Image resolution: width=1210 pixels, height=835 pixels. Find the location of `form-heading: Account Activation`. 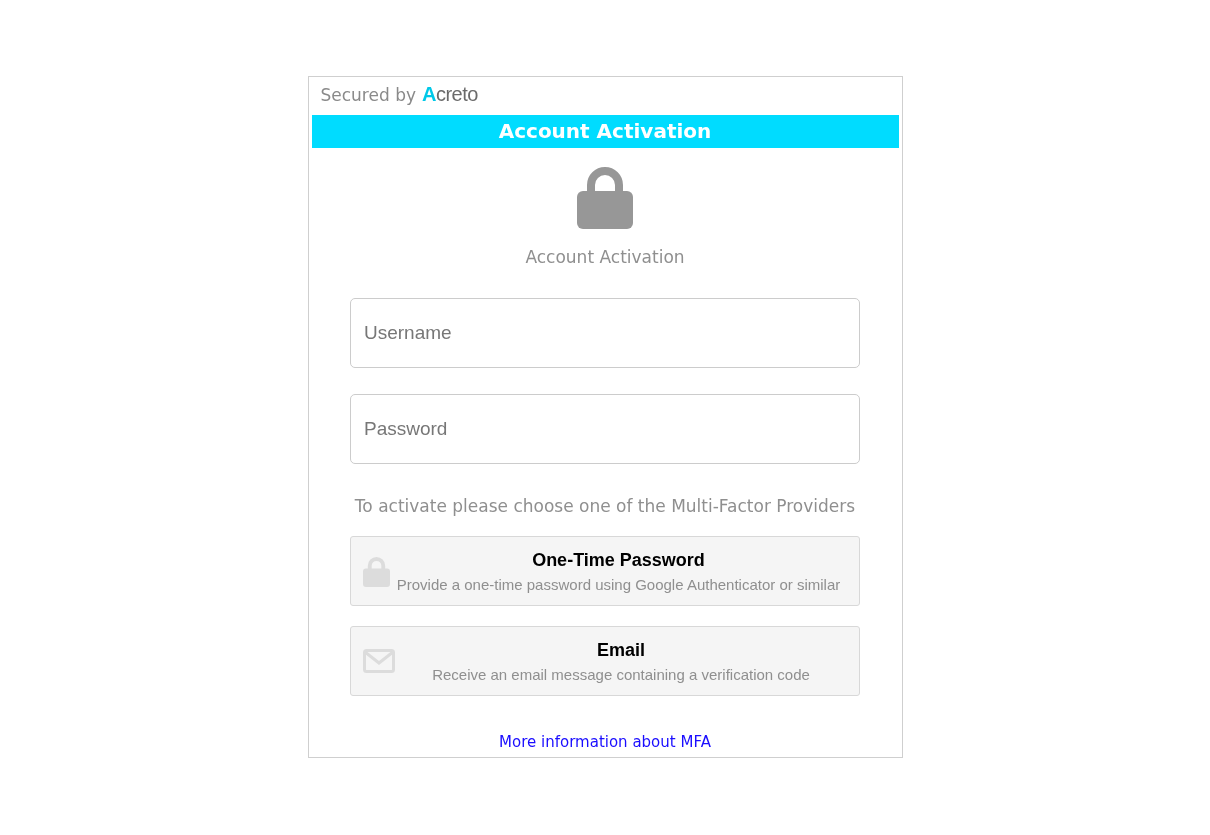

form-heading: Account Activation is located at coordinates (605, 257).